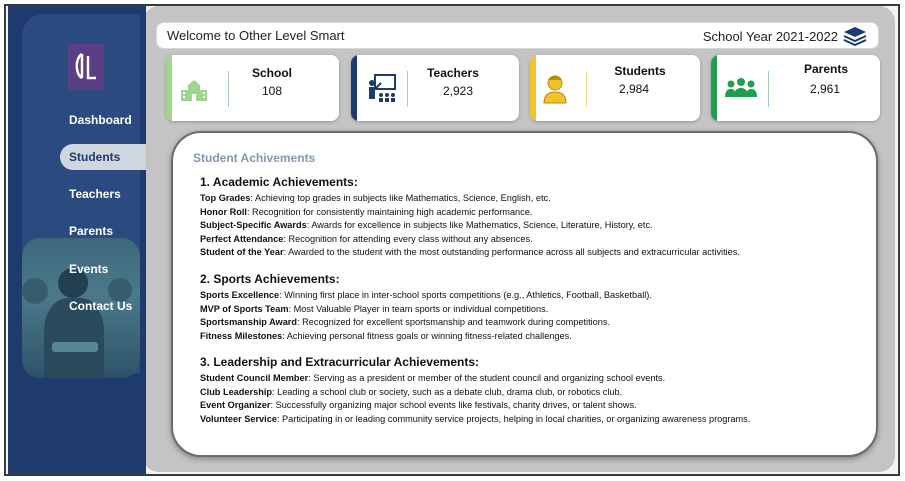 The height and width of the screenshot is (481, 905). Describe the element at coordinates (382, 91) in the screenshot. I see `teacher-board-icon` at that location.